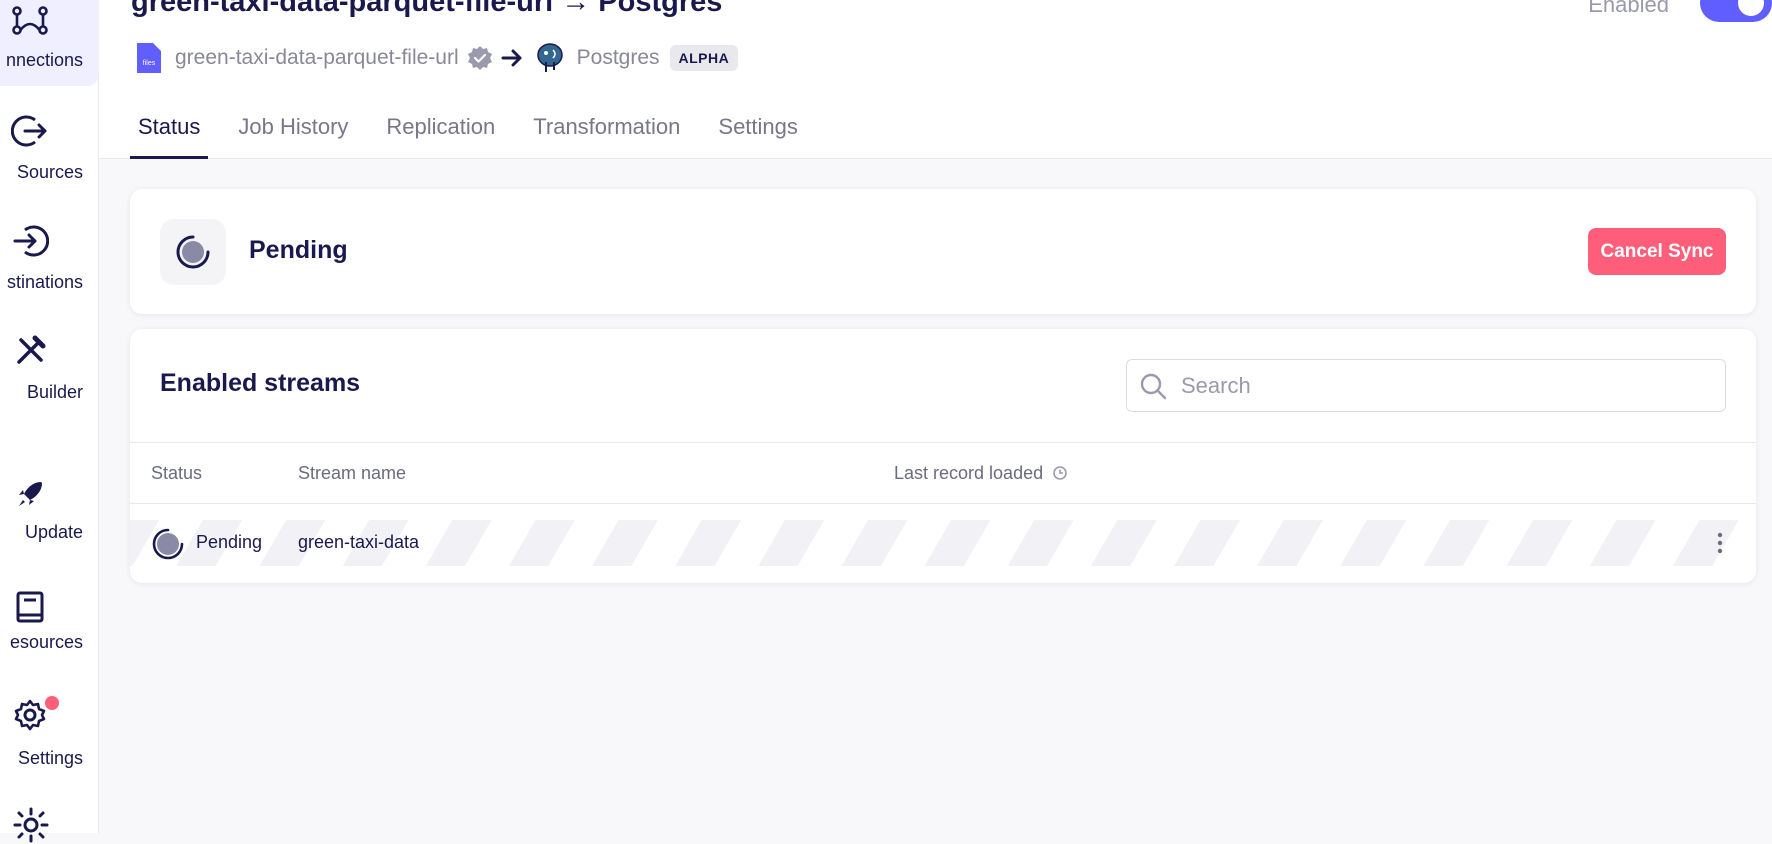  What do you see at coordinates (969, 473) in the screenshot?
I see `column-header-label: Last record loaded` at bounding box center [969, 473].